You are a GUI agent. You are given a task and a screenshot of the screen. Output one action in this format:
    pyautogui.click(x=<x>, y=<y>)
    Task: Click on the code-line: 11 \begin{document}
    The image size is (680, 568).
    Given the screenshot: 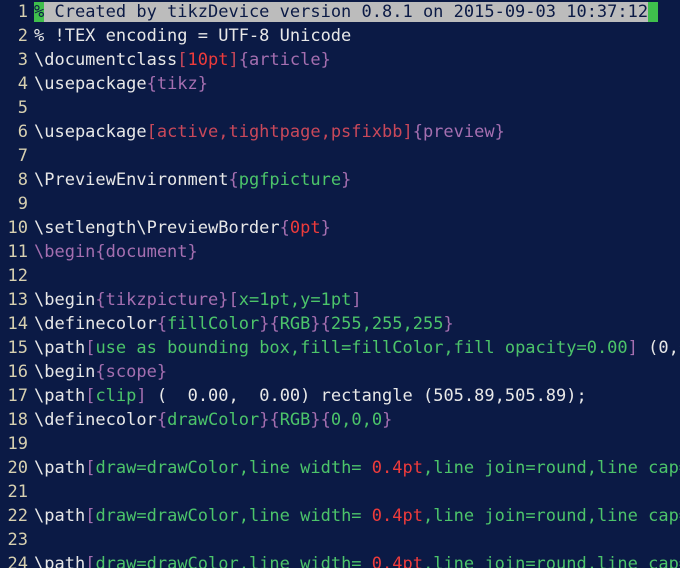 What is the action you would take?
    pyautogui.click(x=340, y=252)
    